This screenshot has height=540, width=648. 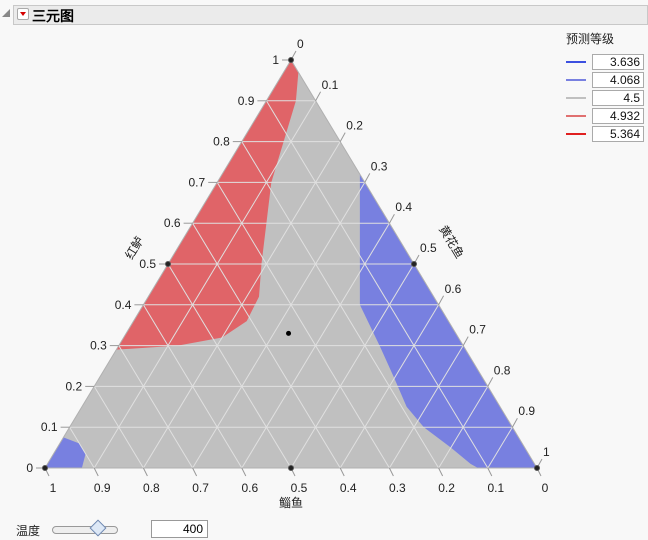 What do you see at coordinates (477, 330) in the screenshot?
I see `right-axis-tick-label: 0.7` at bounding box center [477, 330].